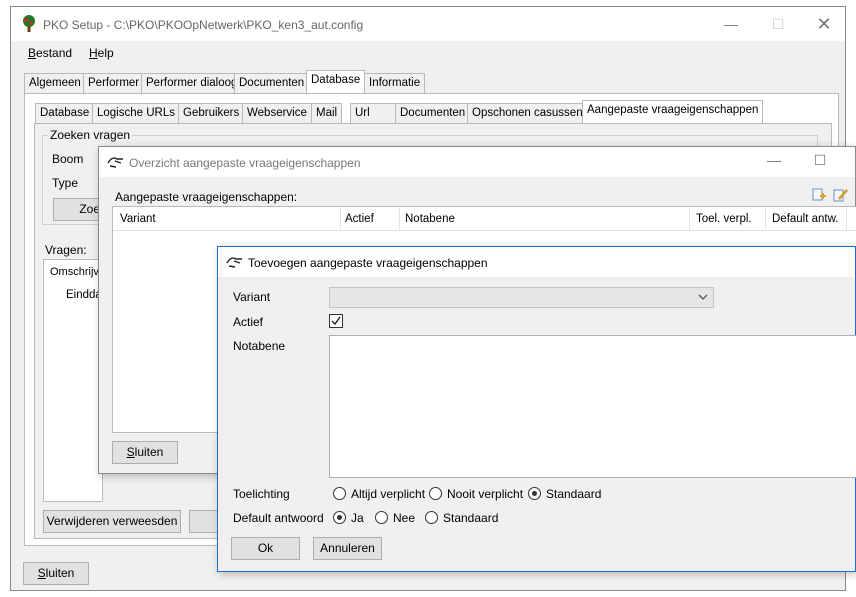 The image size is (856, 597). I want to click on add-title: Toevoegen aangepaste vraageigenschappen, so click(368, 263).